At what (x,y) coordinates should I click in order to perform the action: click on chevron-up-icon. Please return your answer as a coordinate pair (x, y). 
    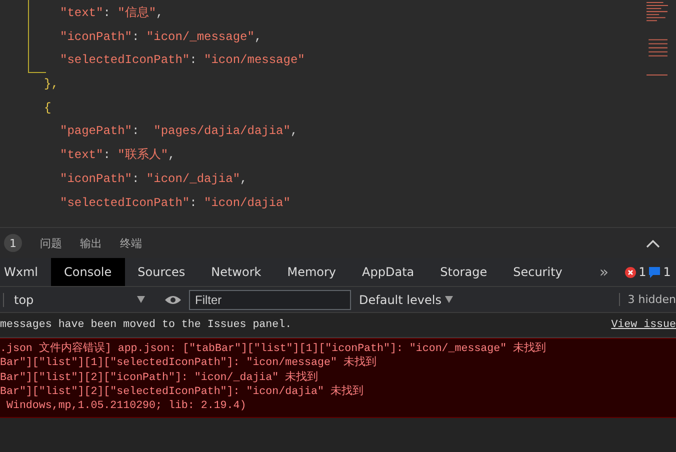
    Looking at the image, I should click on (653, 243).